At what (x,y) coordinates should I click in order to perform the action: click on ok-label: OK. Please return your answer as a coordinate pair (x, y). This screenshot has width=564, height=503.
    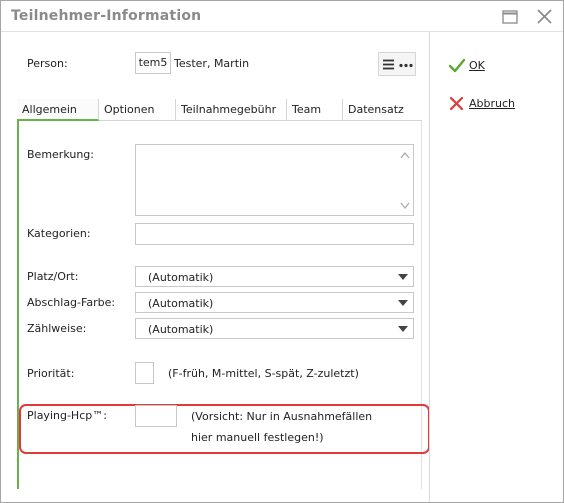
    Looking at the image, I should click on (477, 65).